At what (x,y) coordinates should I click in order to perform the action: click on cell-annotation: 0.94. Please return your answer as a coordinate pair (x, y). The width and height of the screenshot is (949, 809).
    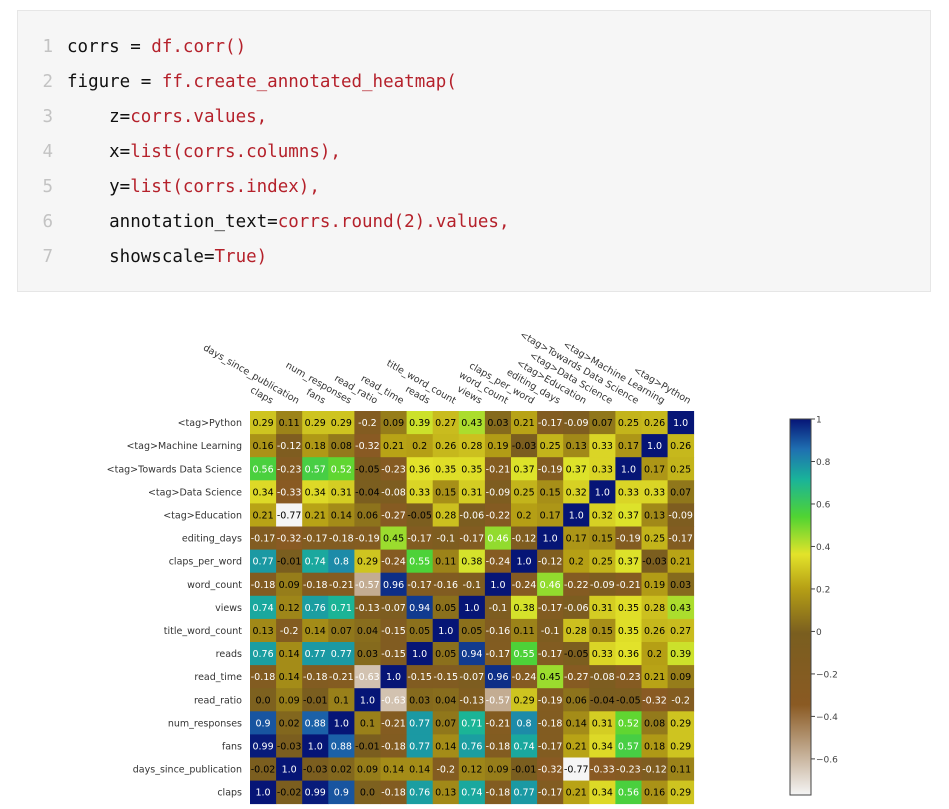
    Looking at the image, I should click on (471, 654).